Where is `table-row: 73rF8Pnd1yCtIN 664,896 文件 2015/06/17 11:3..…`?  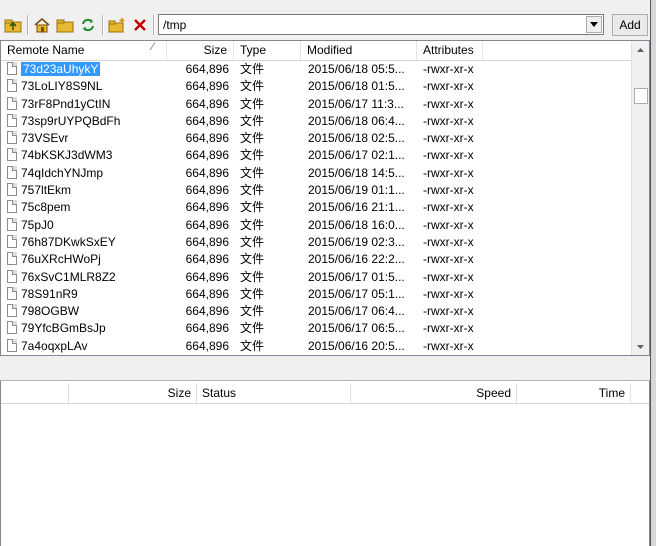 table-row: 73rF8Pnd1yCtIN 664,896 文件 2015/06/17 11:3..… is located at coordinates (317, 104).